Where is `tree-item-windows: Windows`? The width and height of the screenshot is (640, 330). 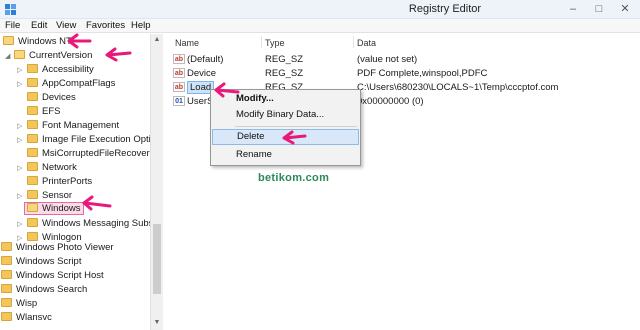
tree-item-windows: Windows is located at coordinates (54, 208).